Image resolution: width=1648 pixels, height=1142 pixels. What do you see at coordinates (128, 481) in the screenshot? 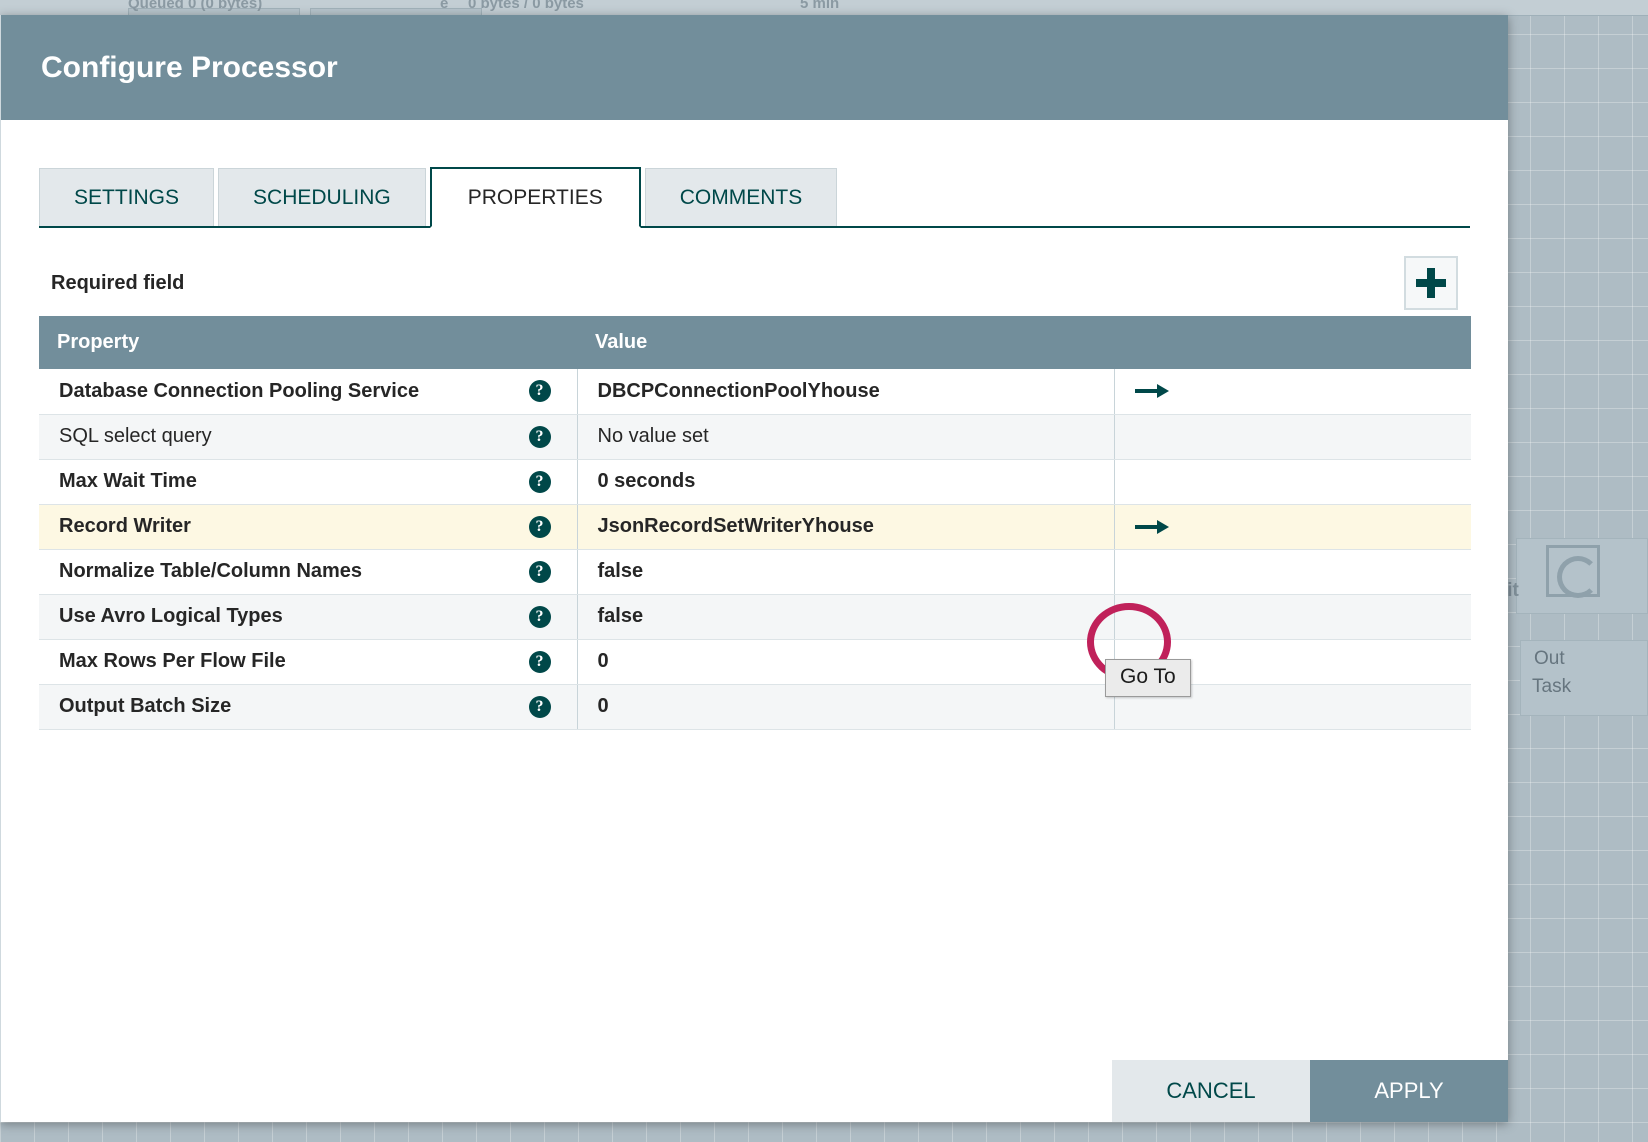
I see `property-label: Max Wait Time` at bounding box center [128, 481].